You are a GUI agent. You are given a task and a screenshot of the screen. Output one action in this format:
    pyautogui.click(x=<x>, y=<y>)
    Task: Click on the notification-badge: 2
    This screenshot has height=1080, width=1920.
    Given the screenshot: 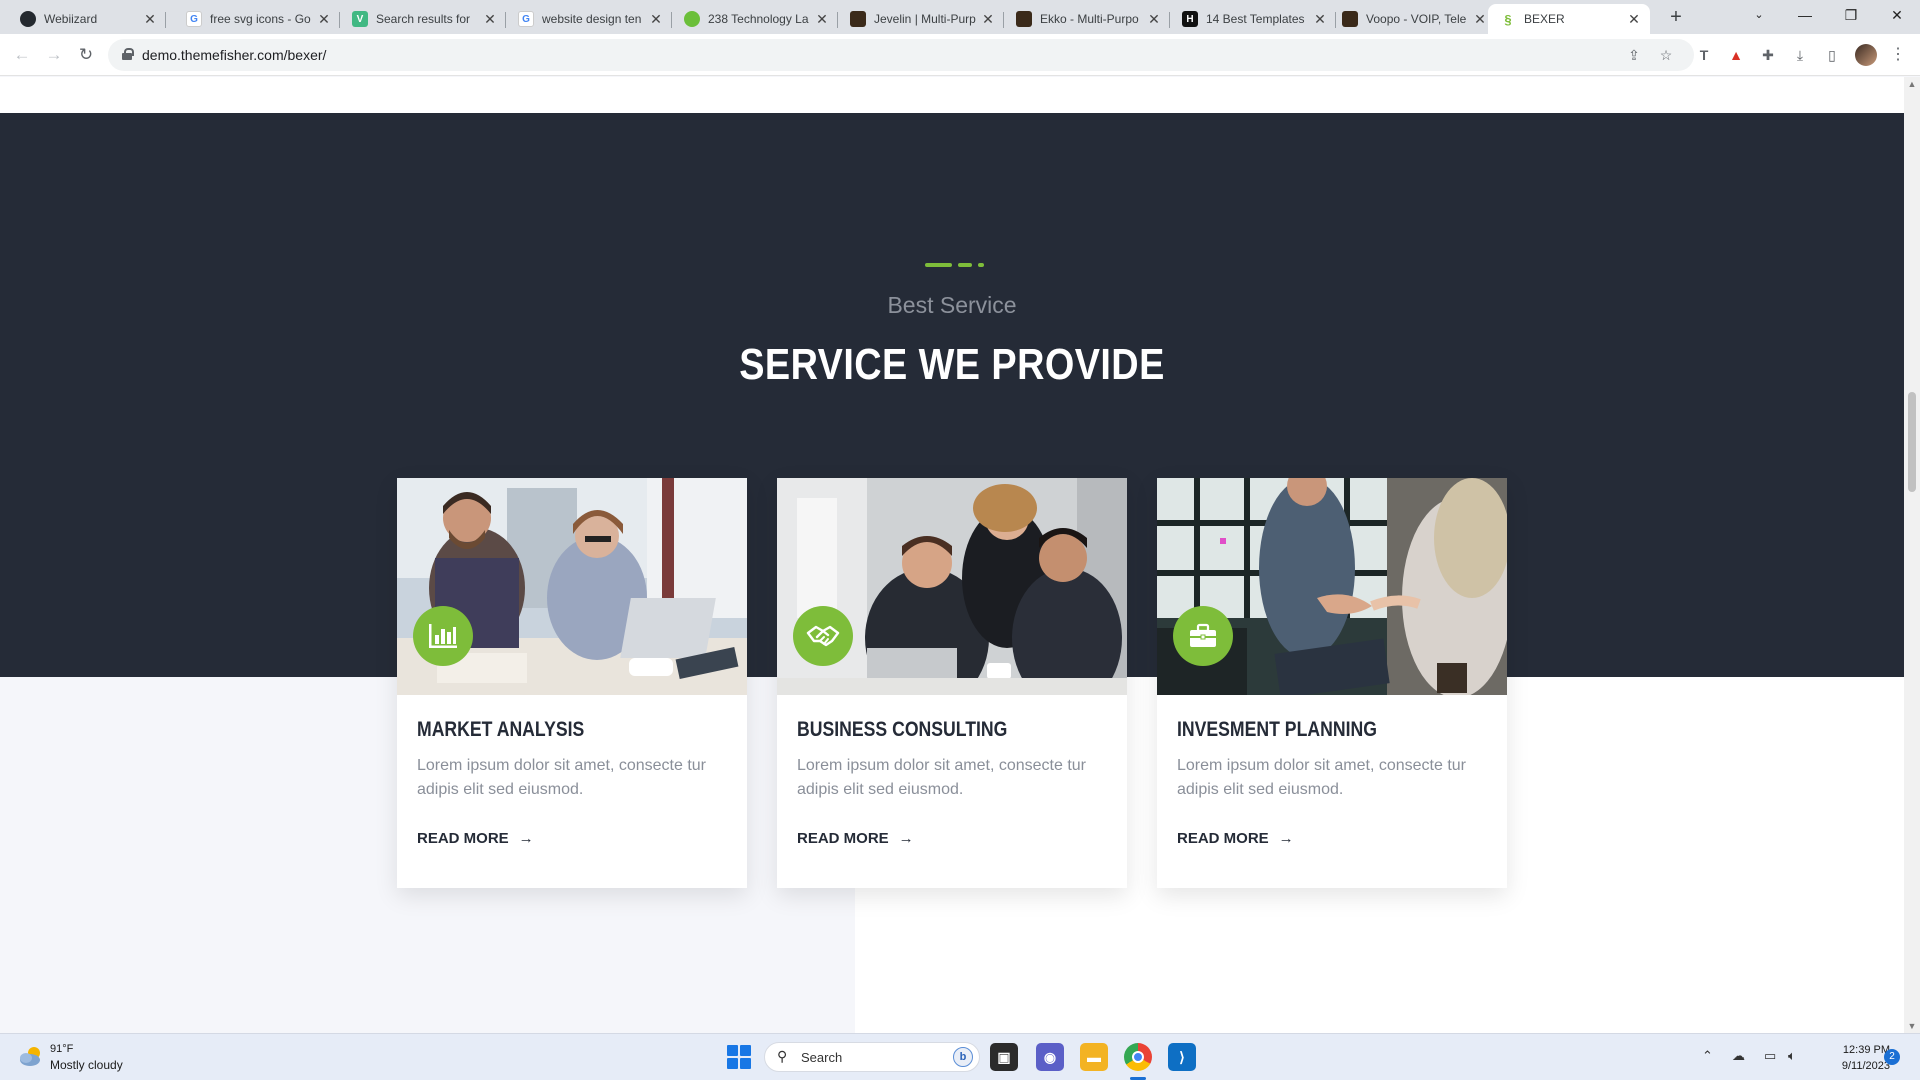 What is the action you would take?
    pyautogui.click(x=1892, y=1057)
    